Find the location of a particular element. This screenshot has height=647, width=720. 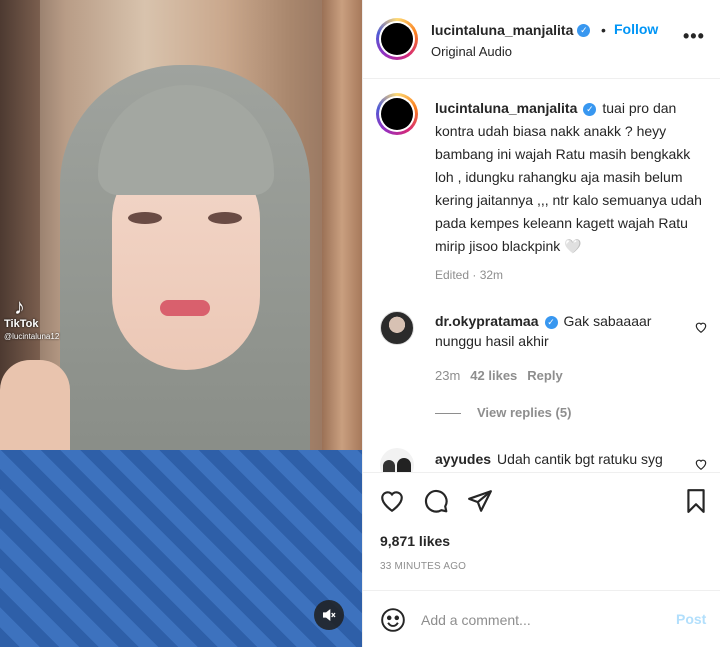

comment-item: ayyudes Udah cantik bgt ratuku syg is located at coordinates (560, 459).